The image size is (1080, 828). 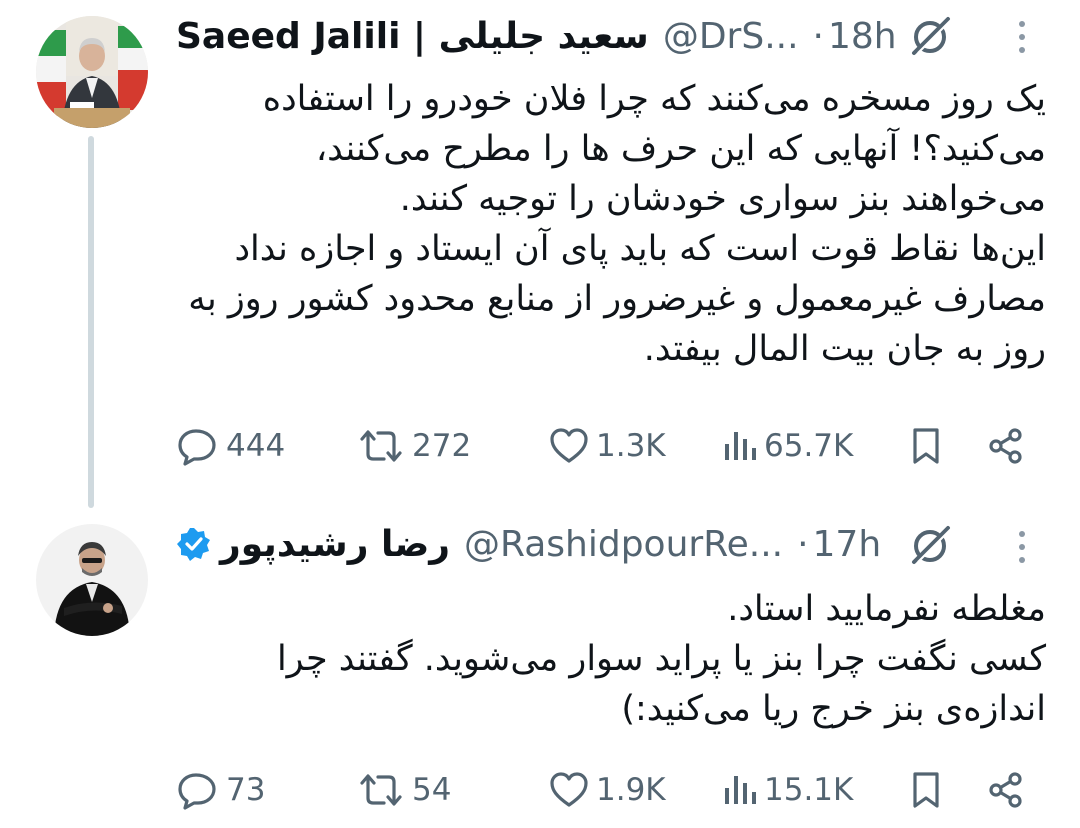 I want to click on like-count: 1.3K, so click(x=631, y=446).